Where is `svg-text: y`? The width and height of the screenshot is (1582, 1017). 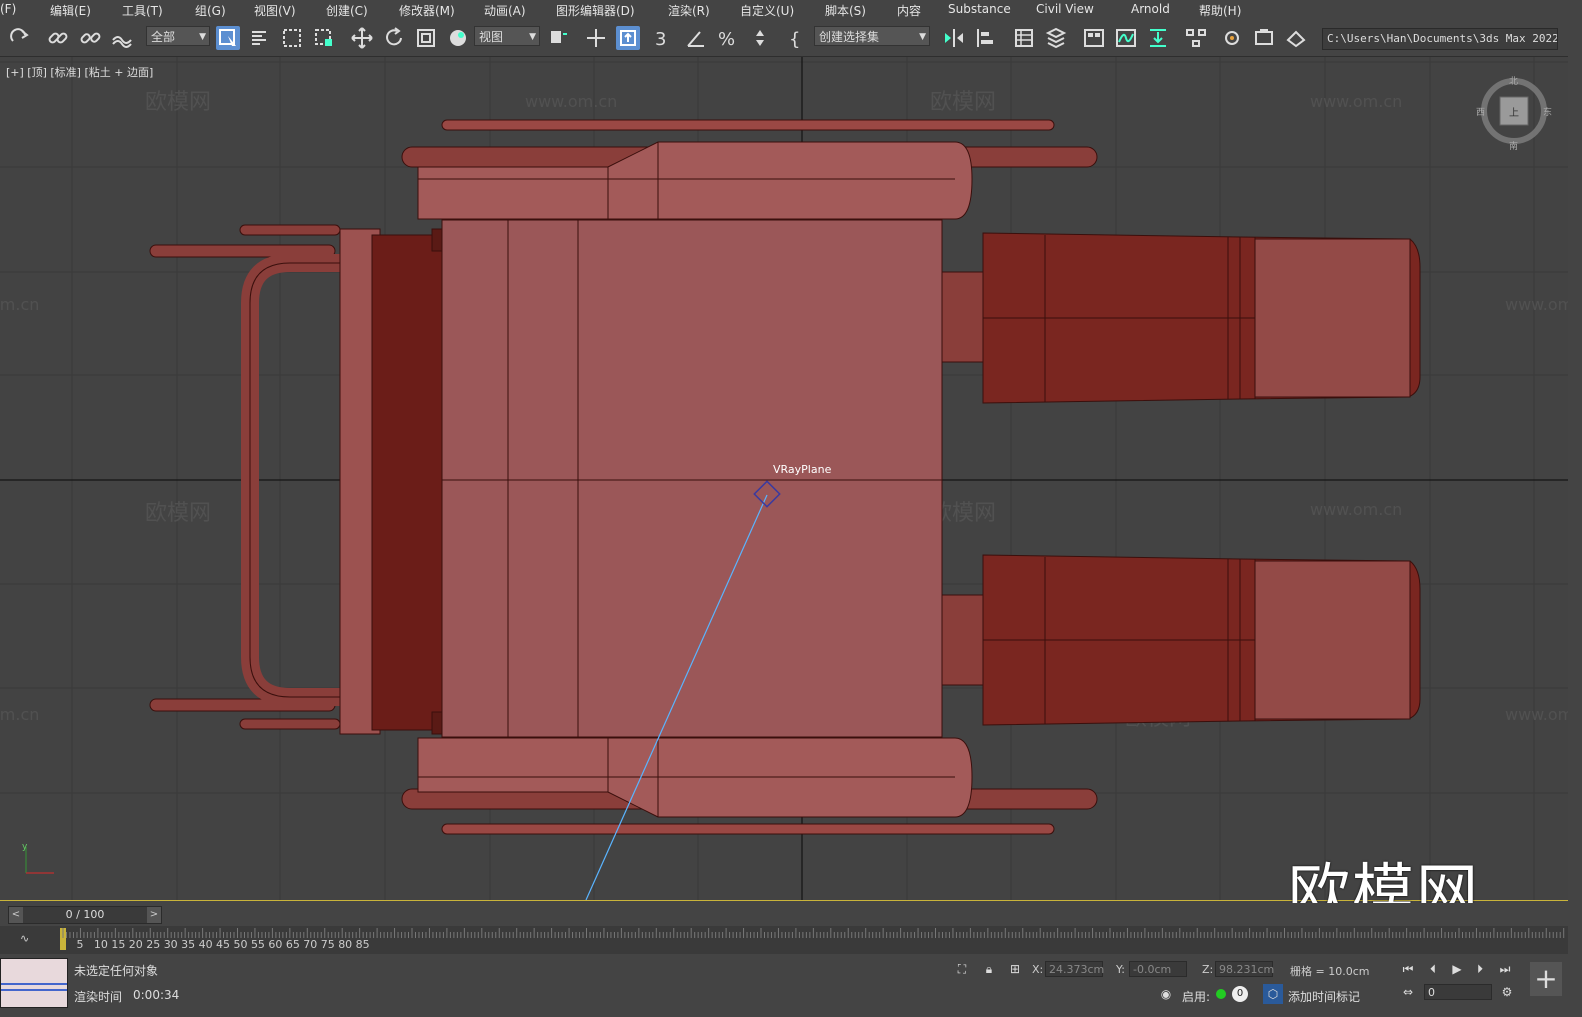
svg-text: y is located at coordinates (25, 847).